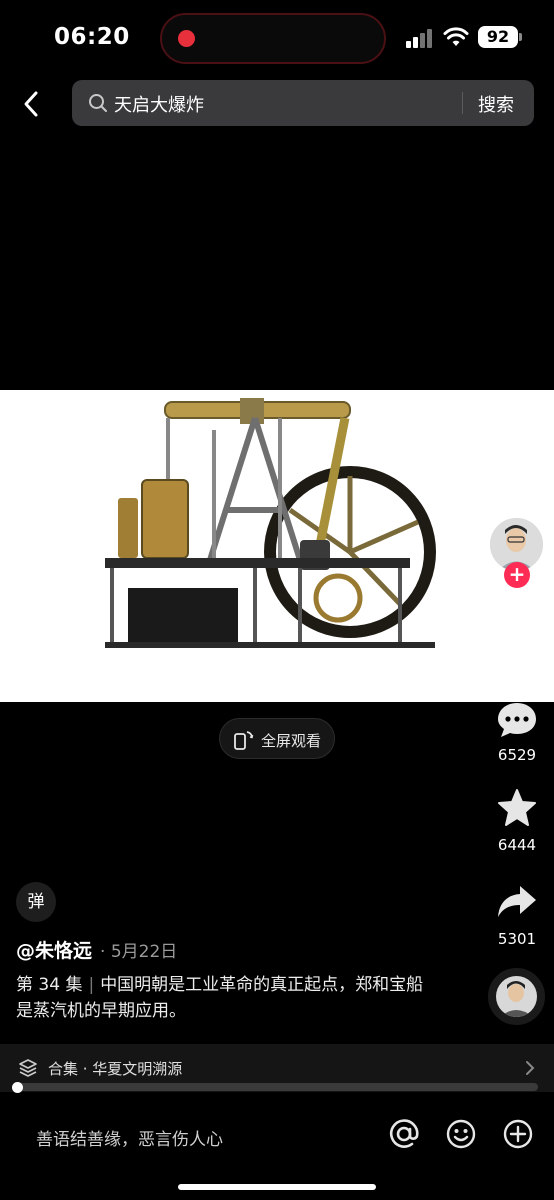  Describe the element at coordinates (270, 523) in the screenshot. I see `steam-engine-image` at that location.